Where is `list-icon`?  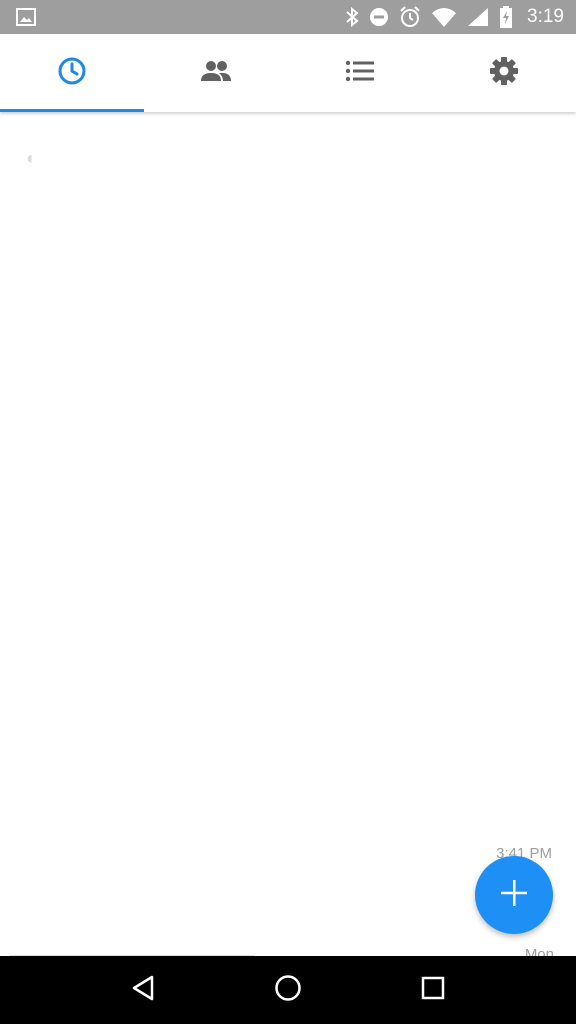 list-icon is located at coordinates (360, 73).